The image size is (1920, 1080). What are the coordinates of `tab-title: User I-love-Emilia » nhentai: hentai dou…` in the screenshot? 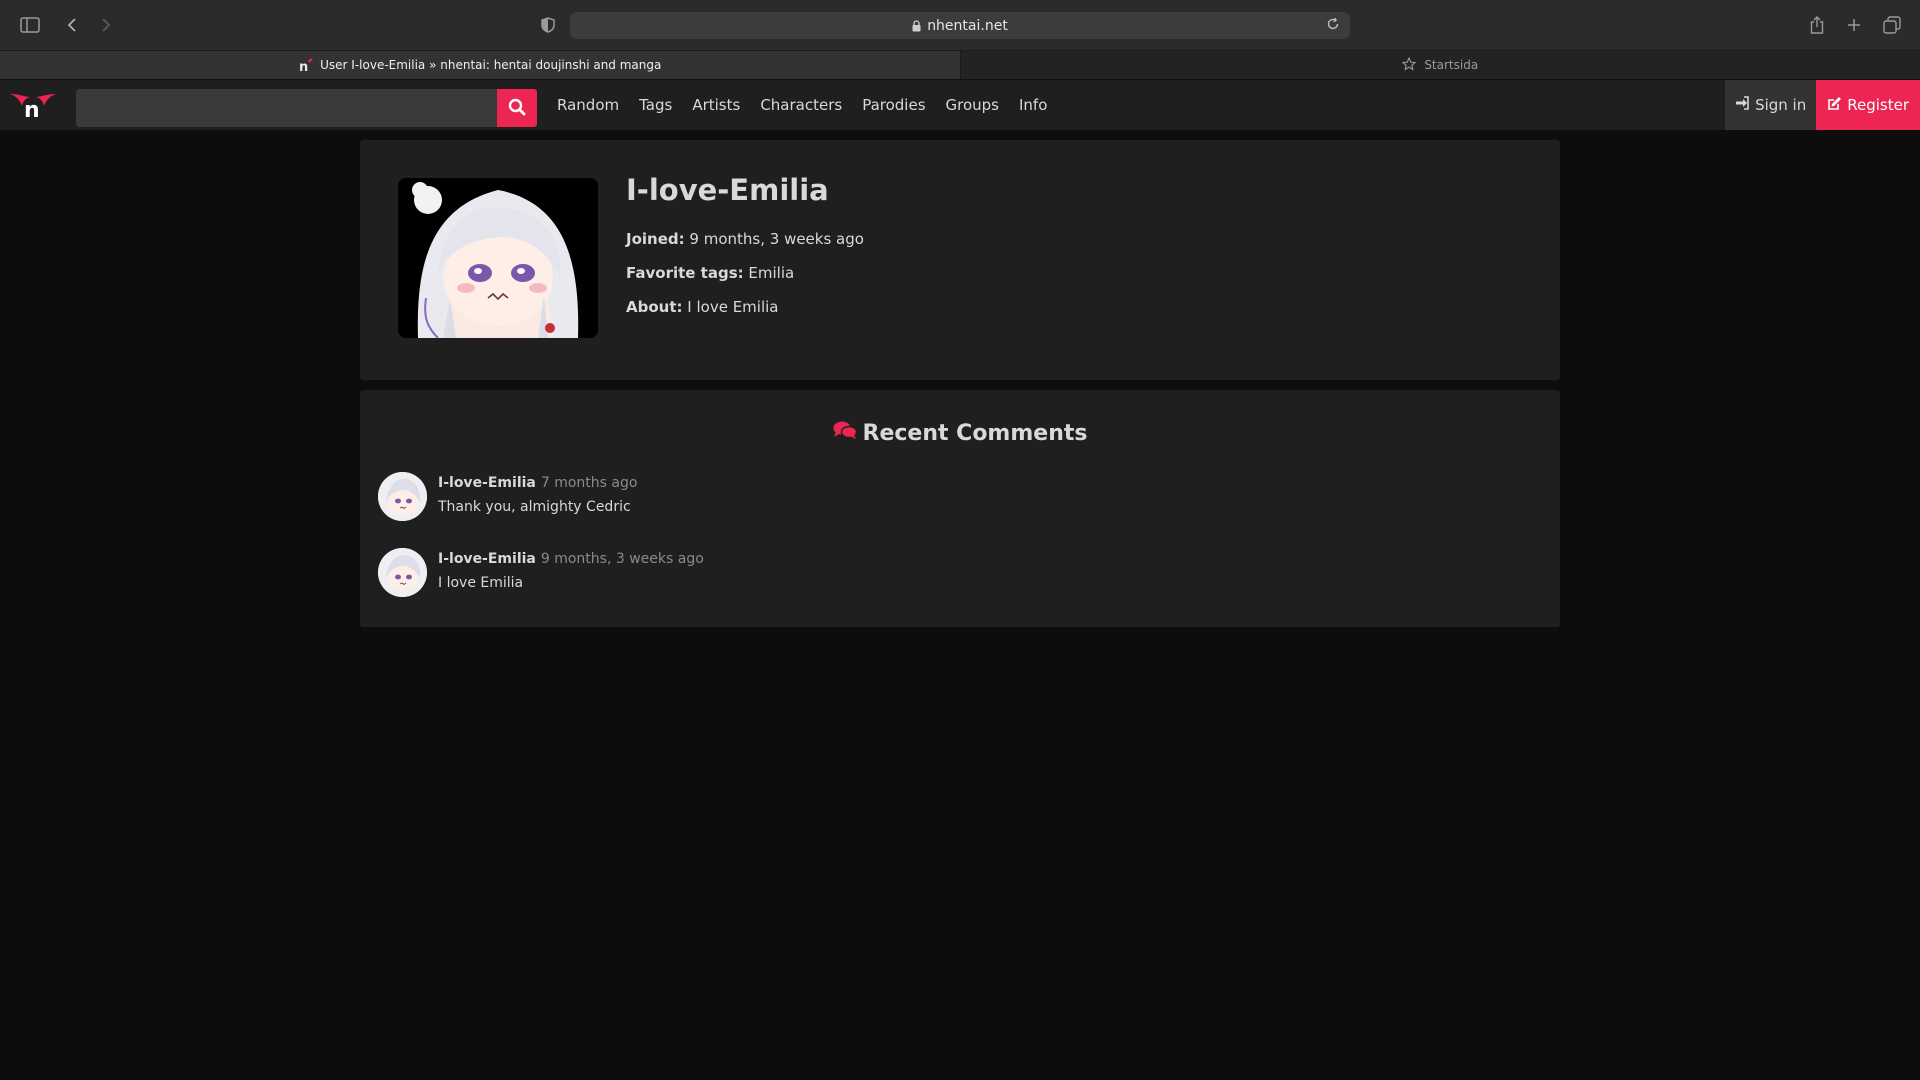 It's located at (491, 65).